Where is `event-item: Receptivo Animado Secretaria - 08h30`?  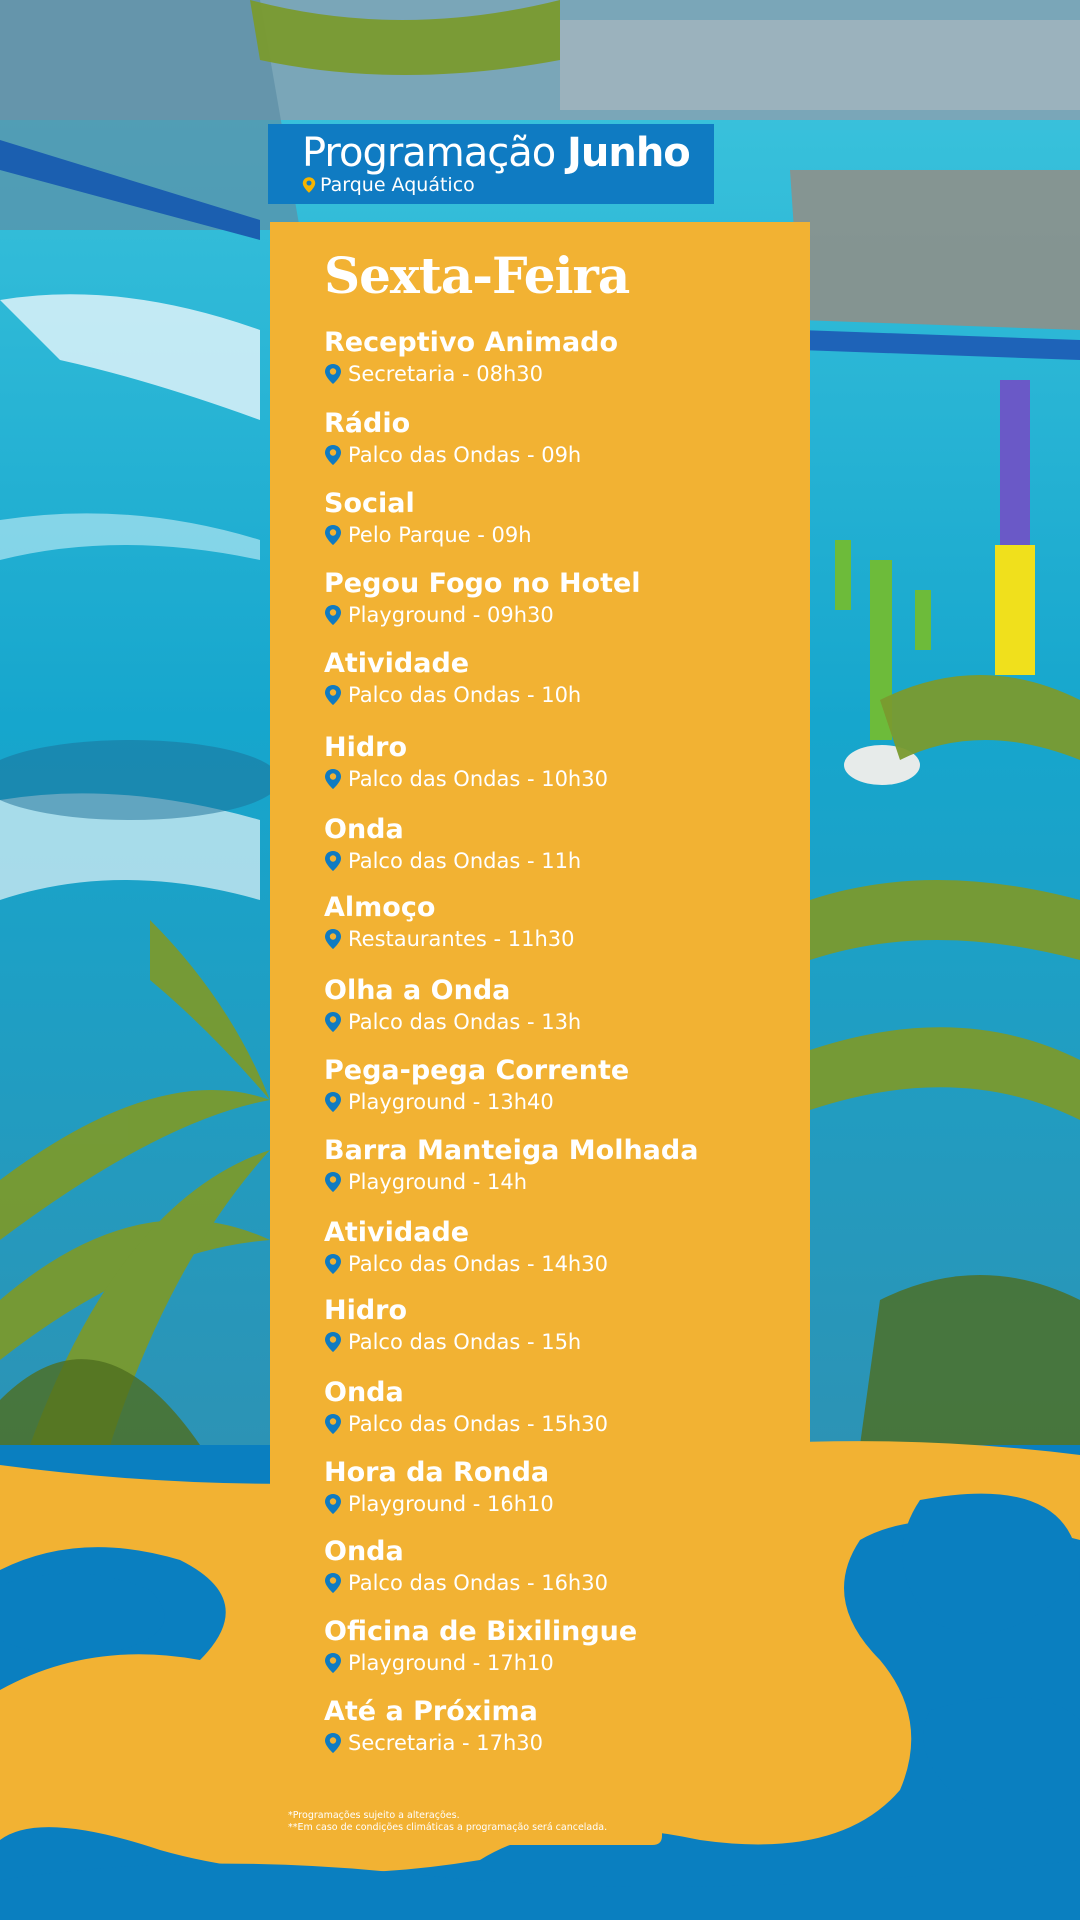 event-item: Receptivo Animado Secretaria - 08h30 is located at coordinates (564, 357).